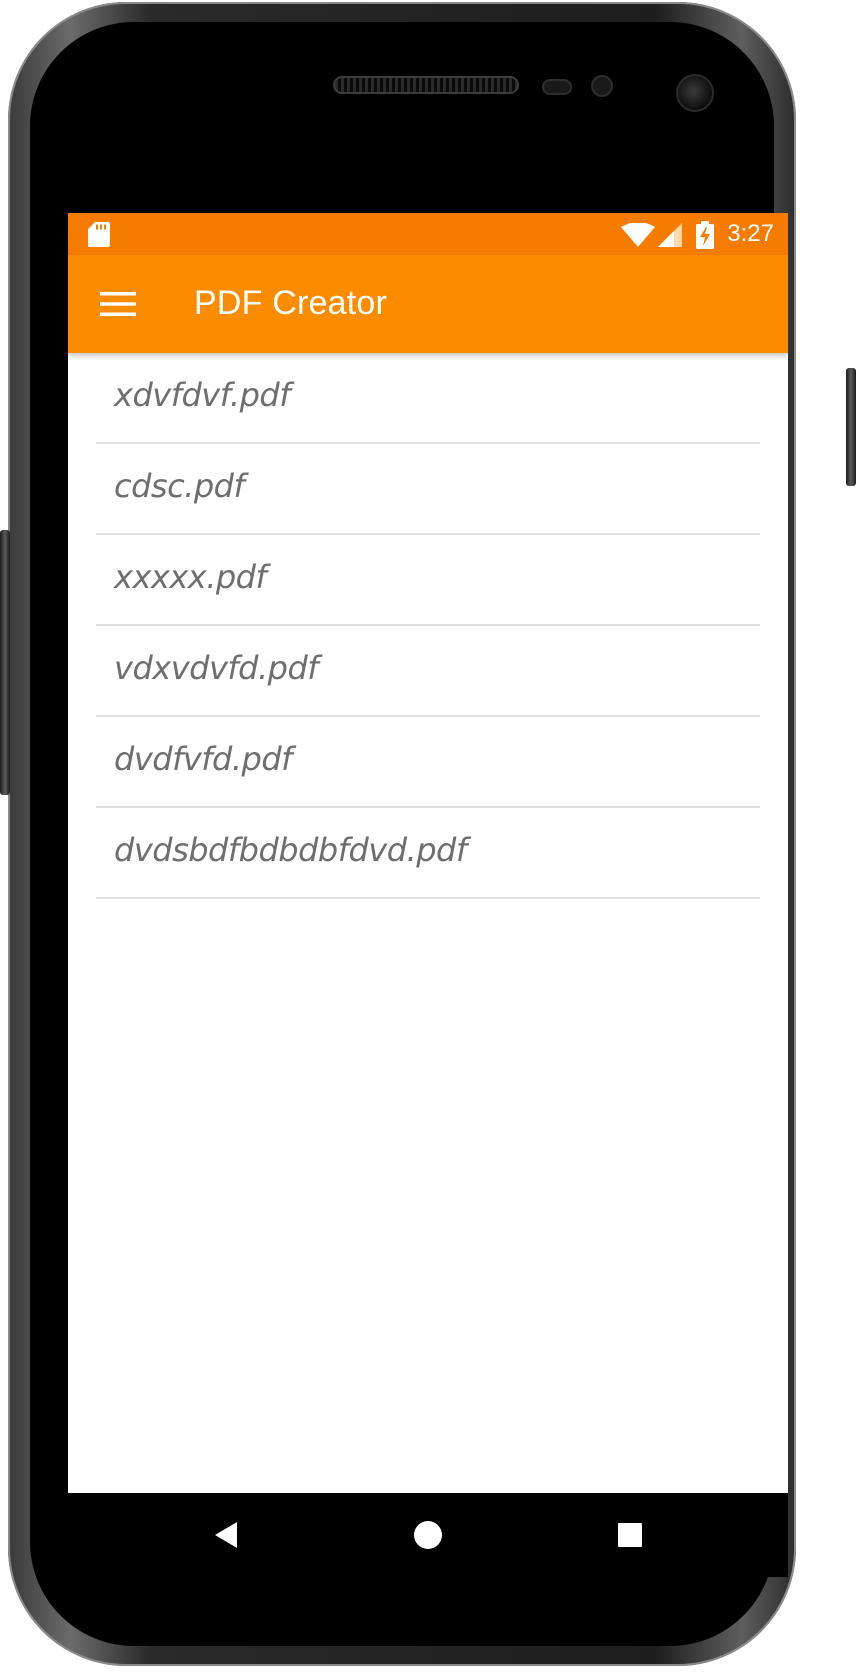  Describe the element at coordinates (216, 668) in the screenshot. I see `file-name: vdxvdvfd.pdf` at that location.